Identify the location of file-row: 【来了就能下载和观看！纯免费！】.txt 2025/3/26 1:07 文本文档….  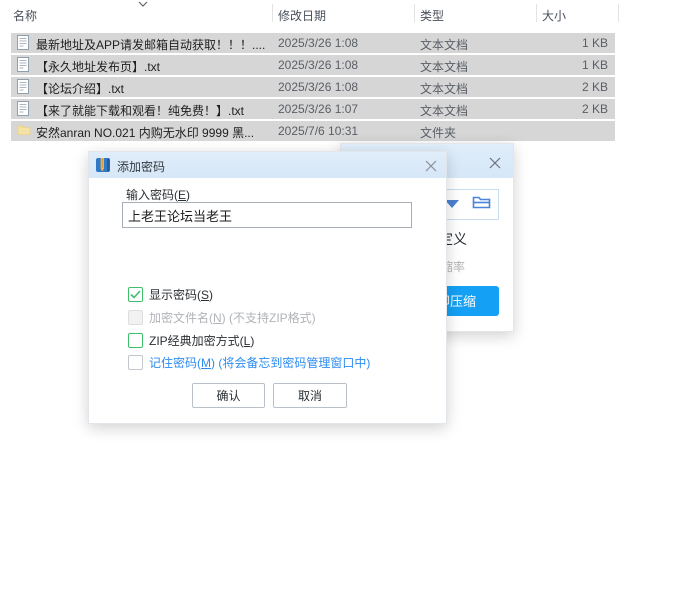
(313, 109).